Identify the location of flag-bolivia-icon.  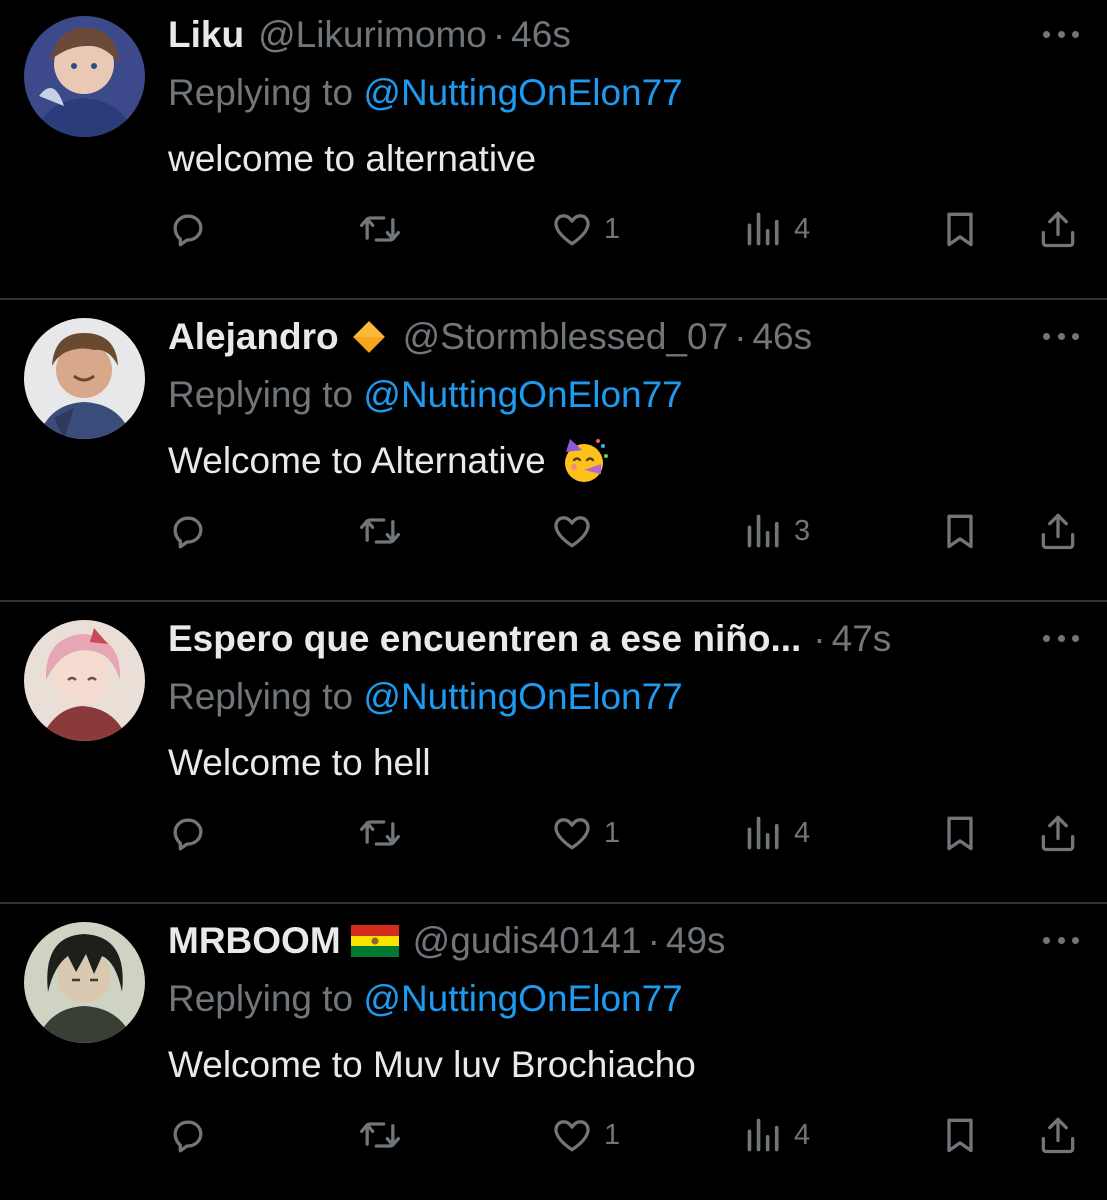
(374, 941).